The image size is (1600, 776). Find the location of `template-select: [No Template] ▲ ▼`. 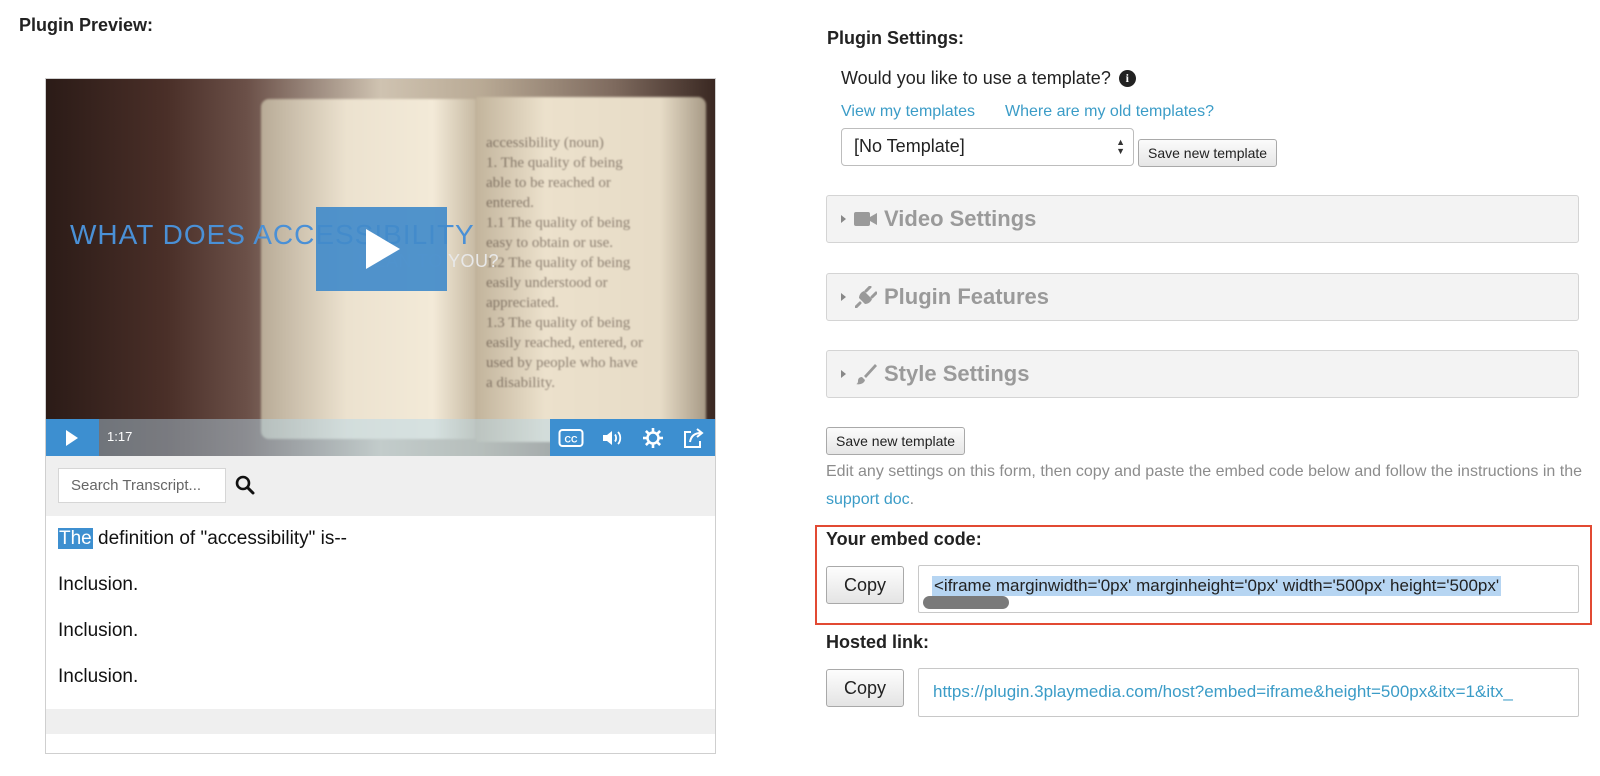

template-select: [No Template] ▲ ▼ is located at coordinates (987, 147).